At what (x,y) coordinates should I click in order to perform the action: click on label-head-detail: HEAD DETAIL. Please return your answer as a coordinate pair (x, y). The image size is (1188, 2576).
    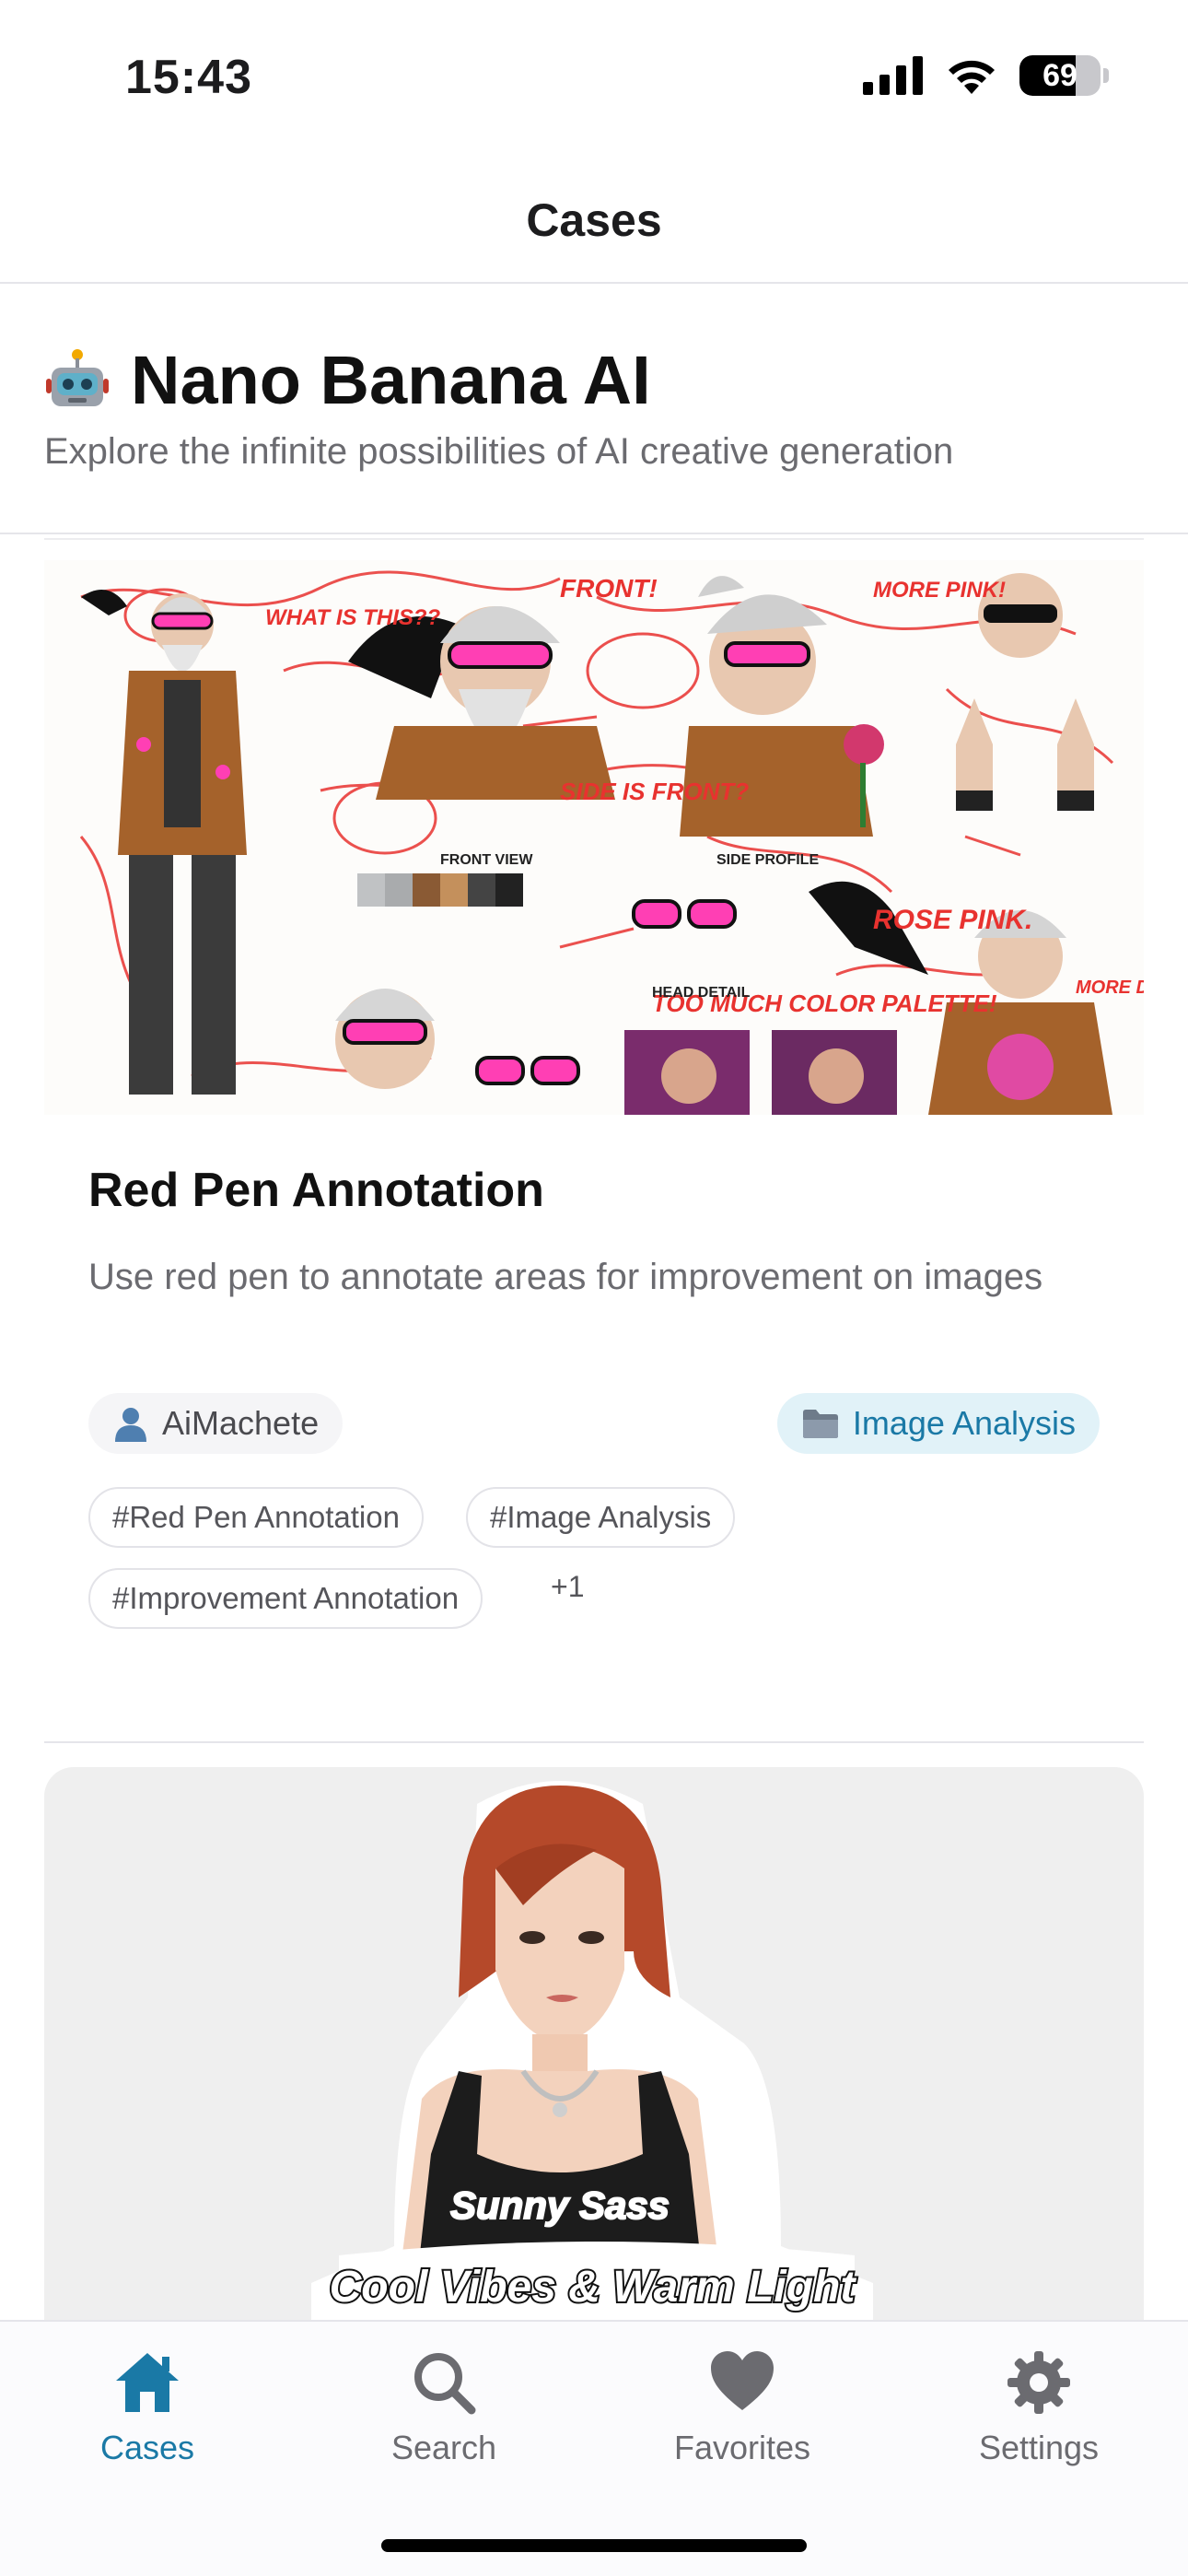
    Looking at the image, I should click on (701, 993).